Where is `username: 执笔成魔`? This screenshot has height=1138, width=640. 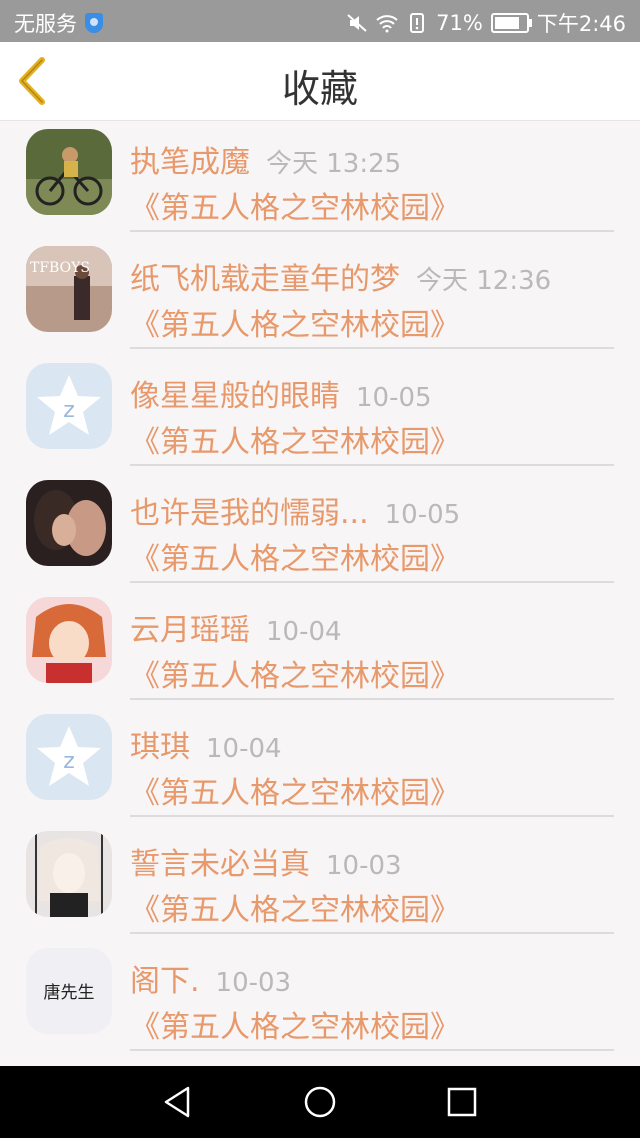 username: 执笔成魔 is located at coordinates (190, 162).